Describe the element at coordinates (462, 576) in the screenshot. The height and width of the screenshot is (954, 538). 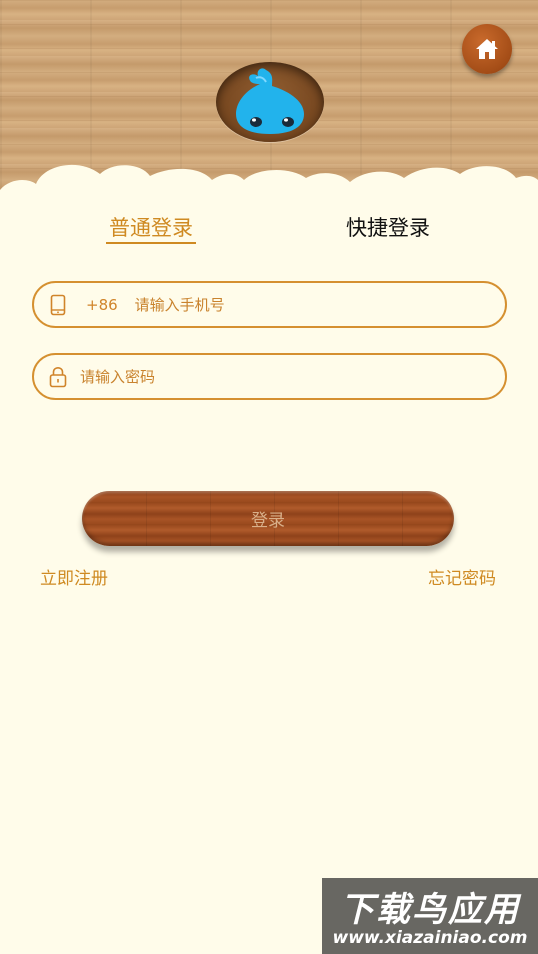
I see `forgot-password-link: 忘记密码` at that location.